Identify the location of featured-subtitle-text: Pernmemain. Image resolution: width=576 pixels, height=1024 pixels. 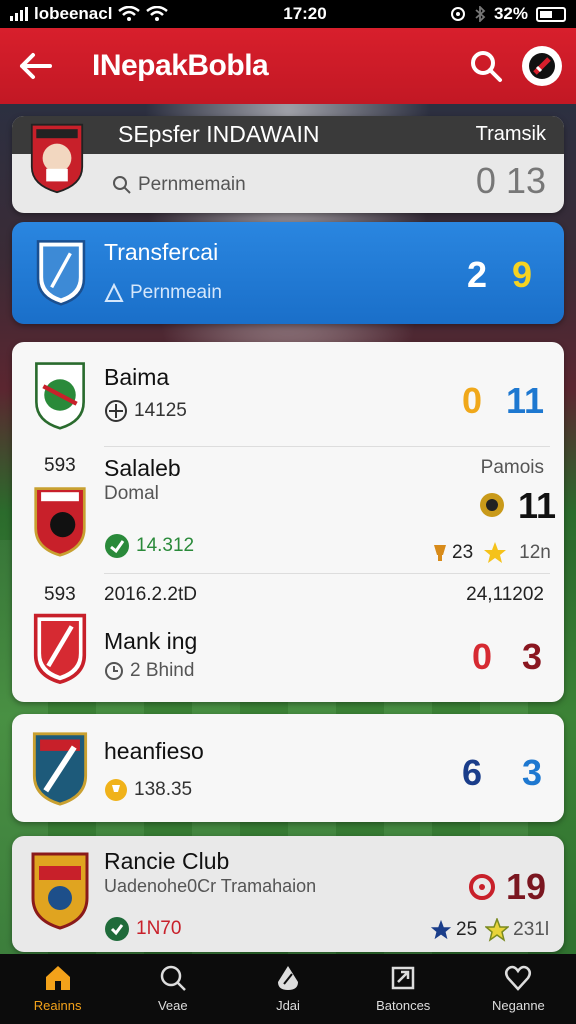
(192, 184).